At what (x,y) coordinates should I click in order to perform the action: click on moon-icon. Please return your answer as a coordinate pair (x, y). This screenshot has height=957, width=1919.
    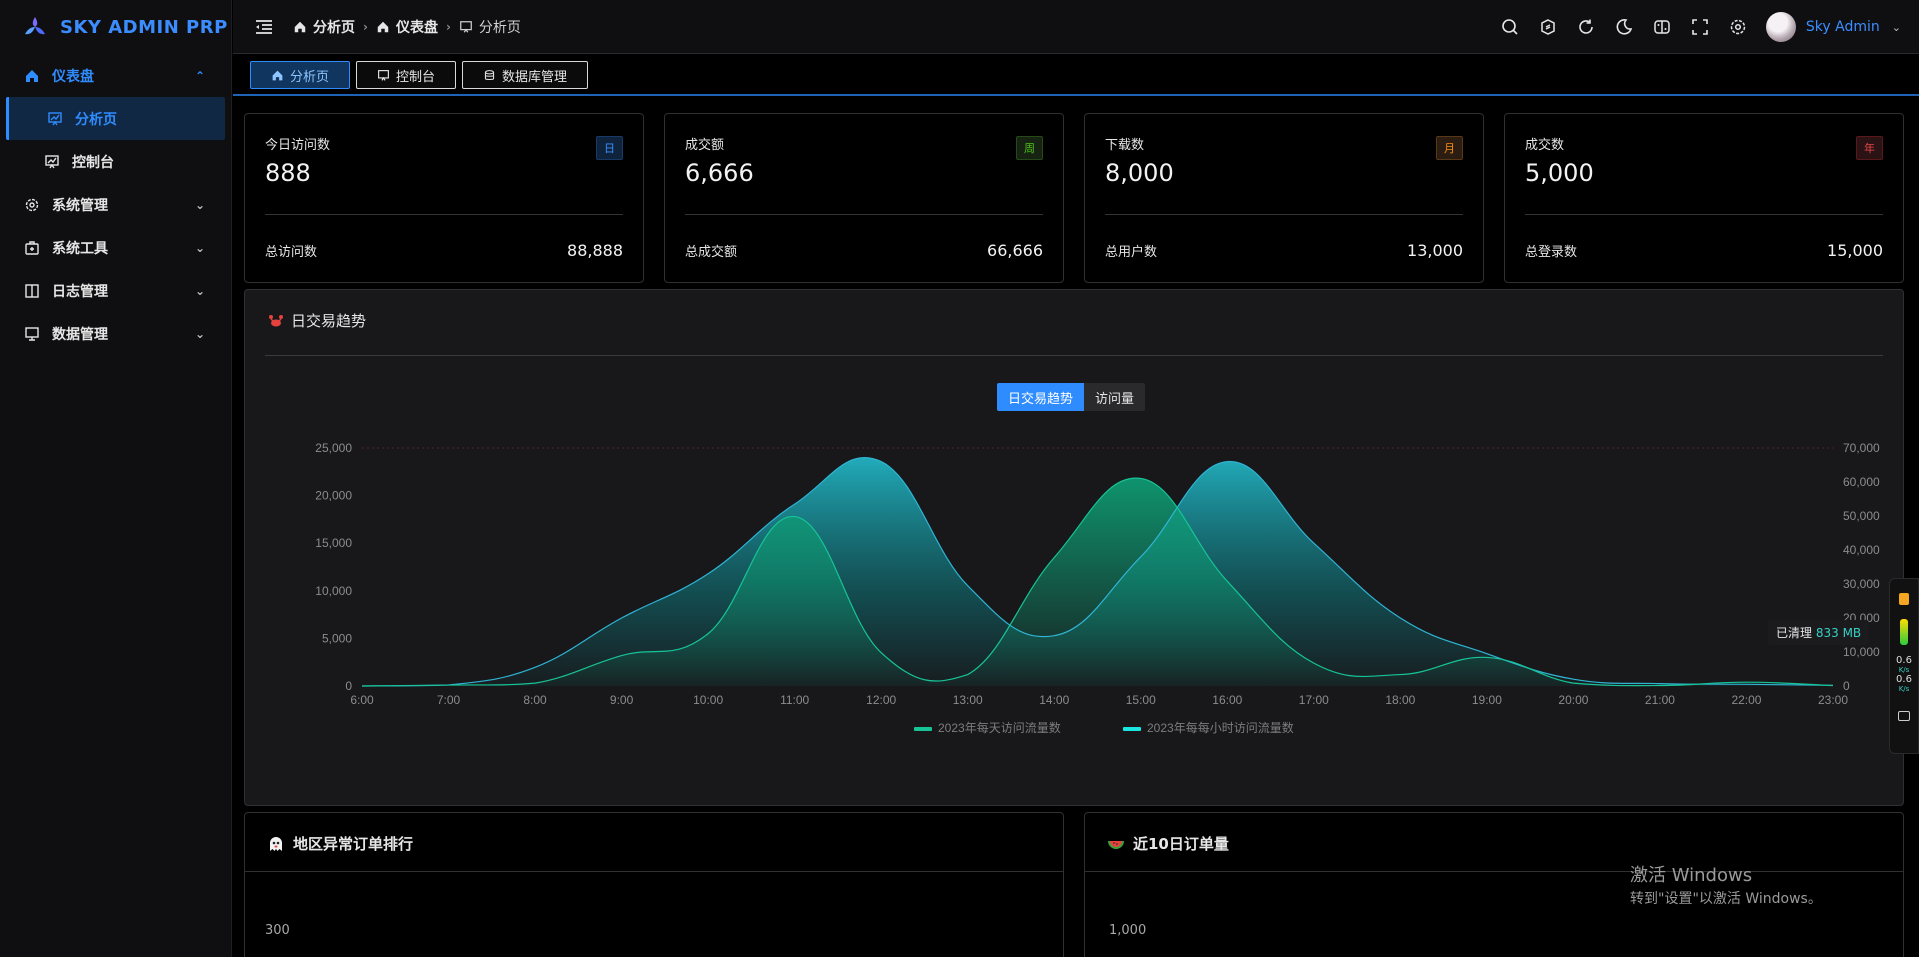
    Looking at the image, I should click on (1624, 27).